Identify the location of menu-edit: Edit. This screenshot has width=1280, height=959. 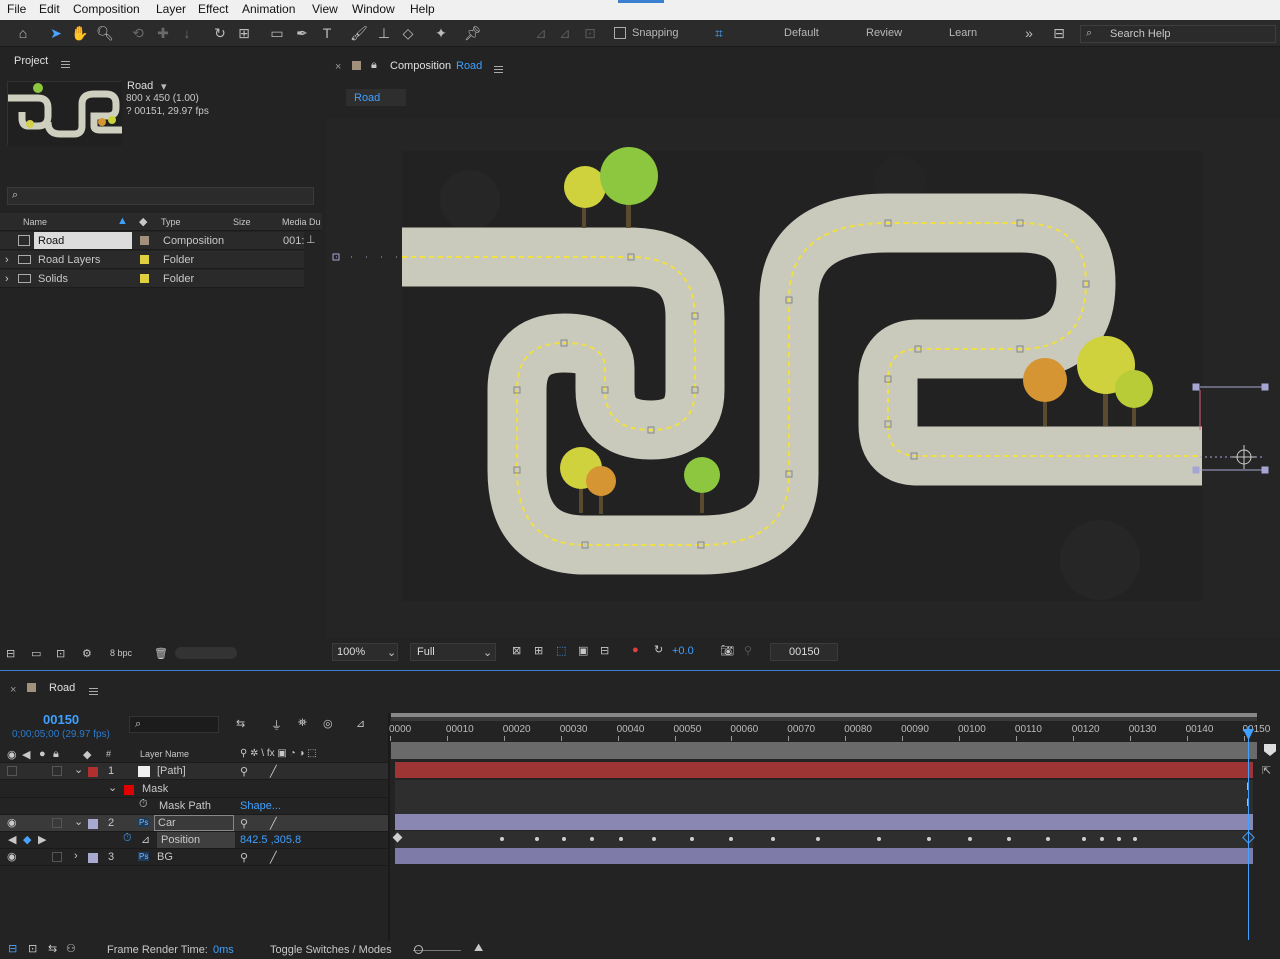
(49, 9).